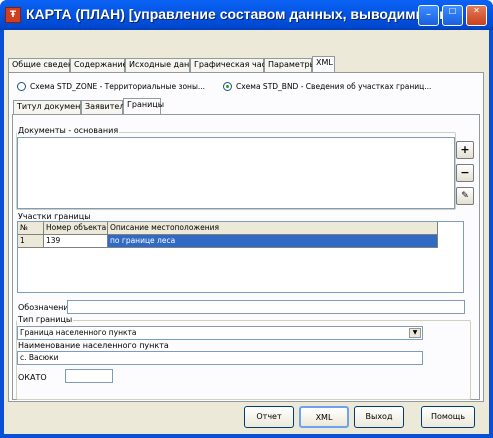  Describe the element at coordinates (31, 241) in the screenshot. I see `table-cell: 1` at that location.